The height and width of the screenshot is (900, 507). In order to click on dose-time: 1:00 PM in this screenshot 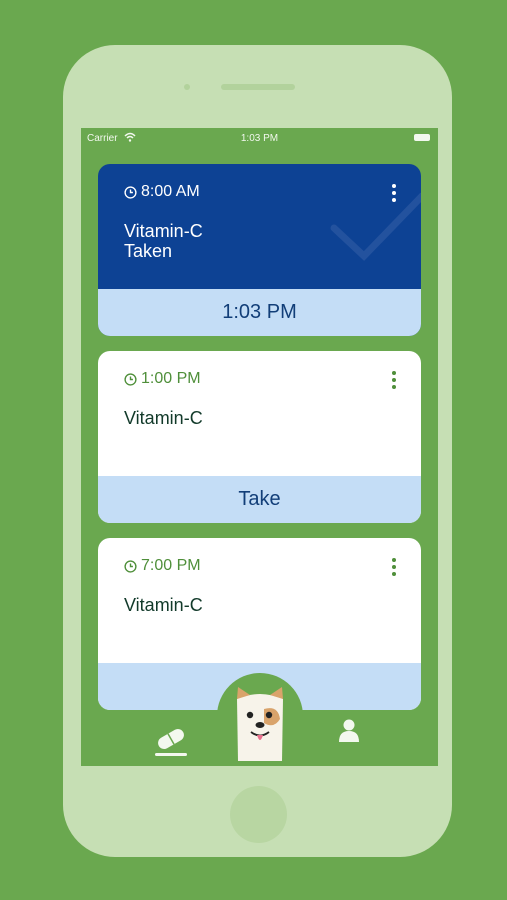, I will do `click(162, 379)`.